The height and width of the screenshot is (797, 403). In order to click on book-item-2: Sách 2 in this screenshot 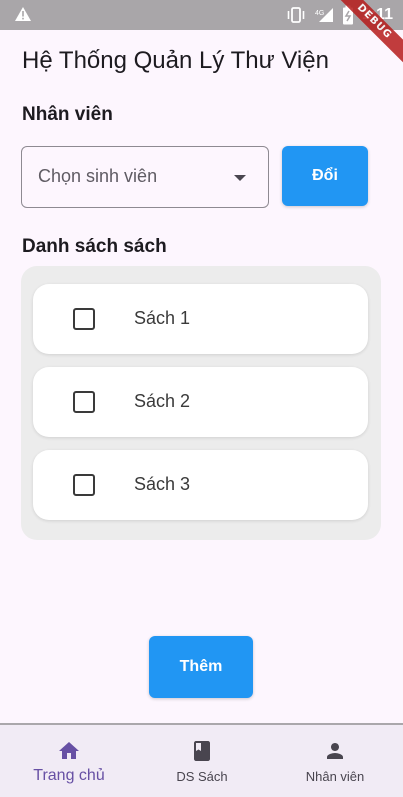, I will do `click(200, 402)`.